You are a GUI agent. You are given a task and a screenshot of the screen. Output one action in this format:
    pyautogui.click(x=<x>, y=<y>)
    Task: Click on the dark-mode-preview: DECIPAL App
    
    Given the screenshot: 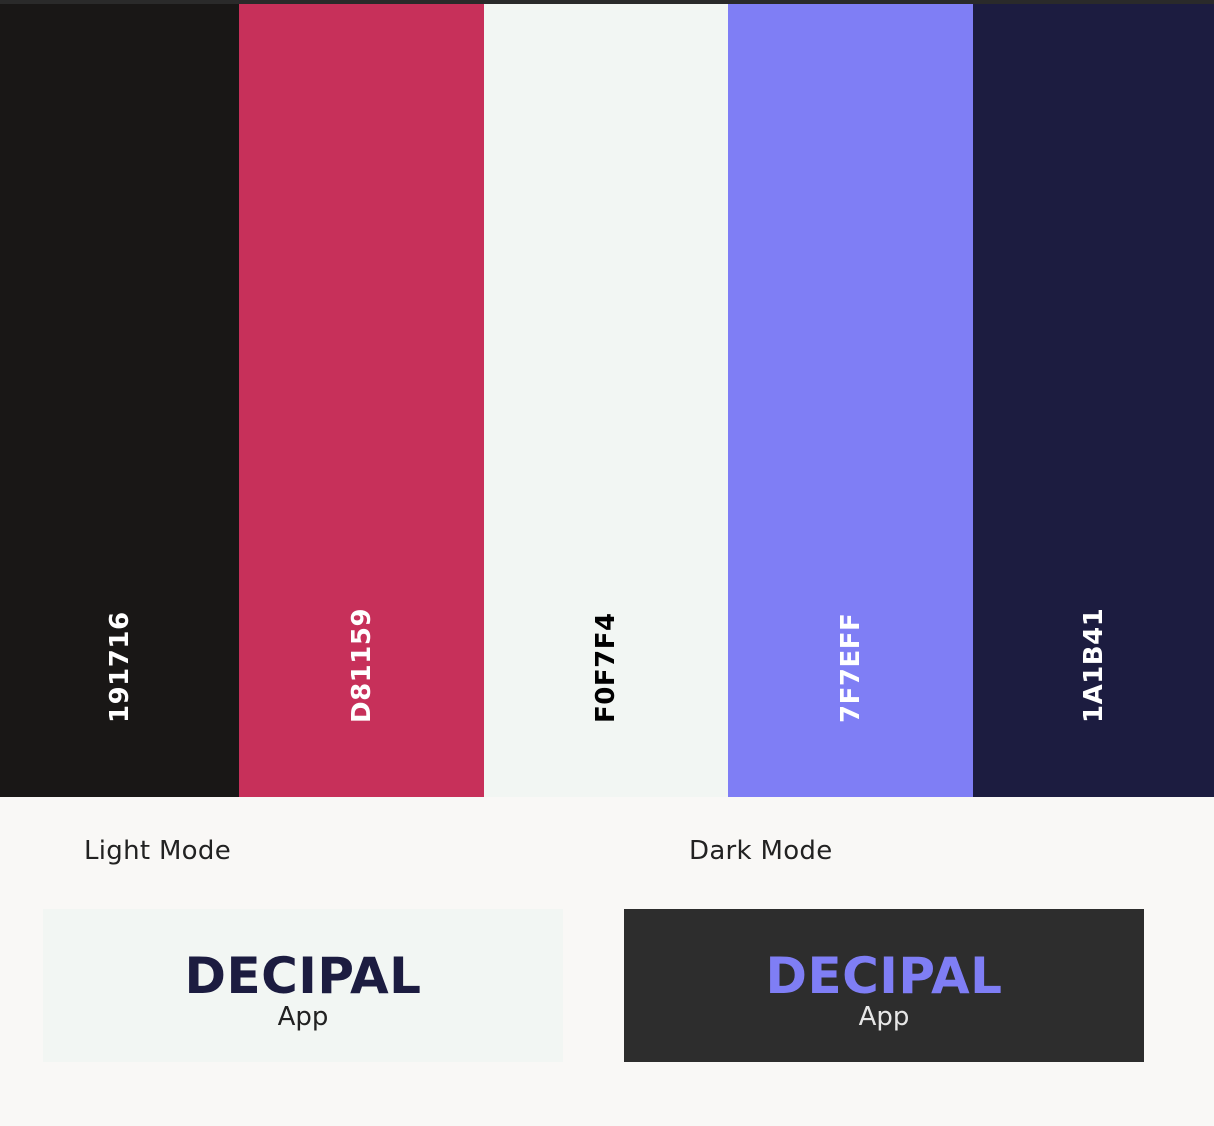 What is the action you would take?
    pyautogui.click(x=884, y=985)
    